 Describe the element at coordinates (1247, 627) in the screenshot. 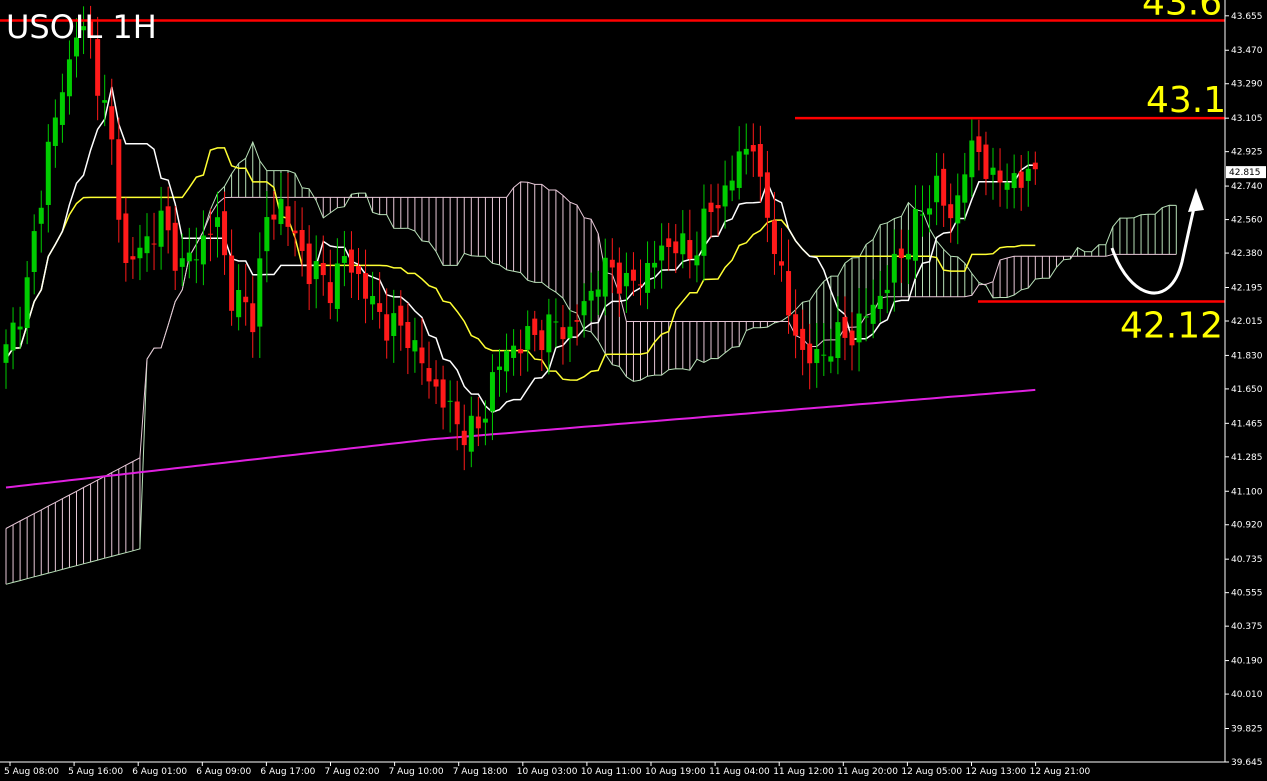

I see `y-tick-label: 40.375` at that location.